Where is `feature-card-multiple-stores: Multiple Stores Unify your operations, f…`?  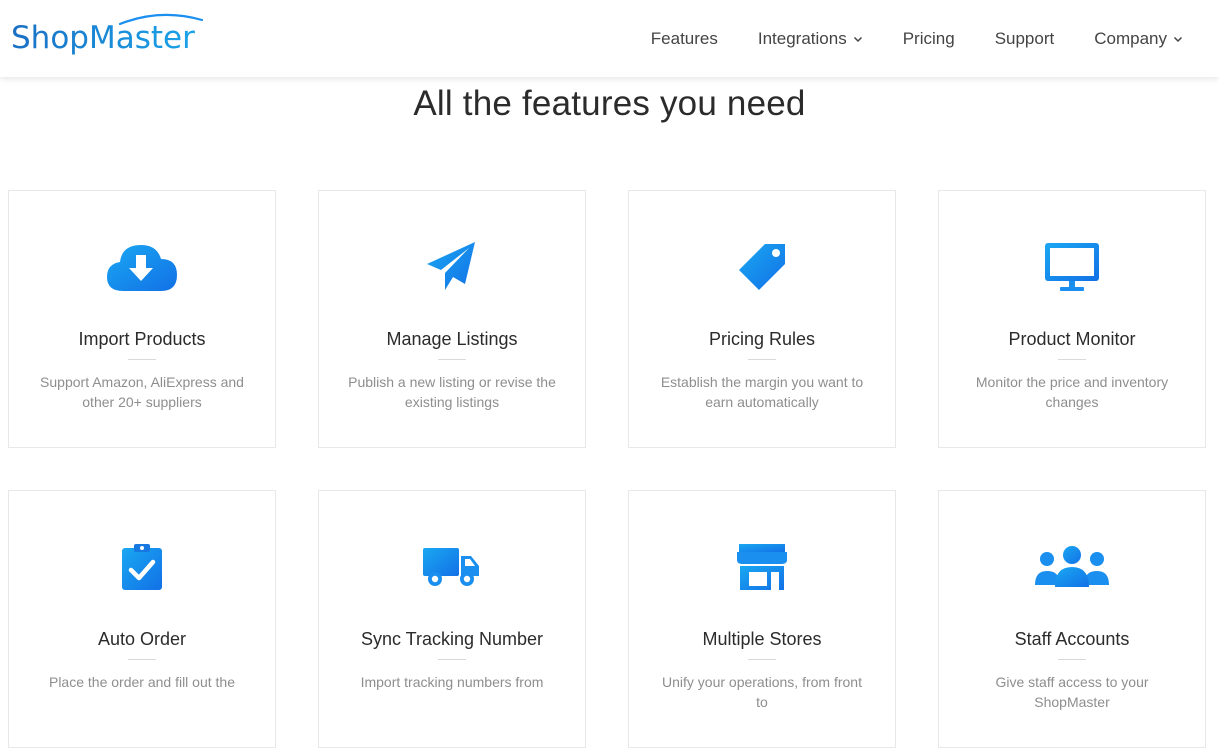 feature-card-multiple-stores: Multiple Stores Unify your operations, f… is located at coordinates (762, 619).